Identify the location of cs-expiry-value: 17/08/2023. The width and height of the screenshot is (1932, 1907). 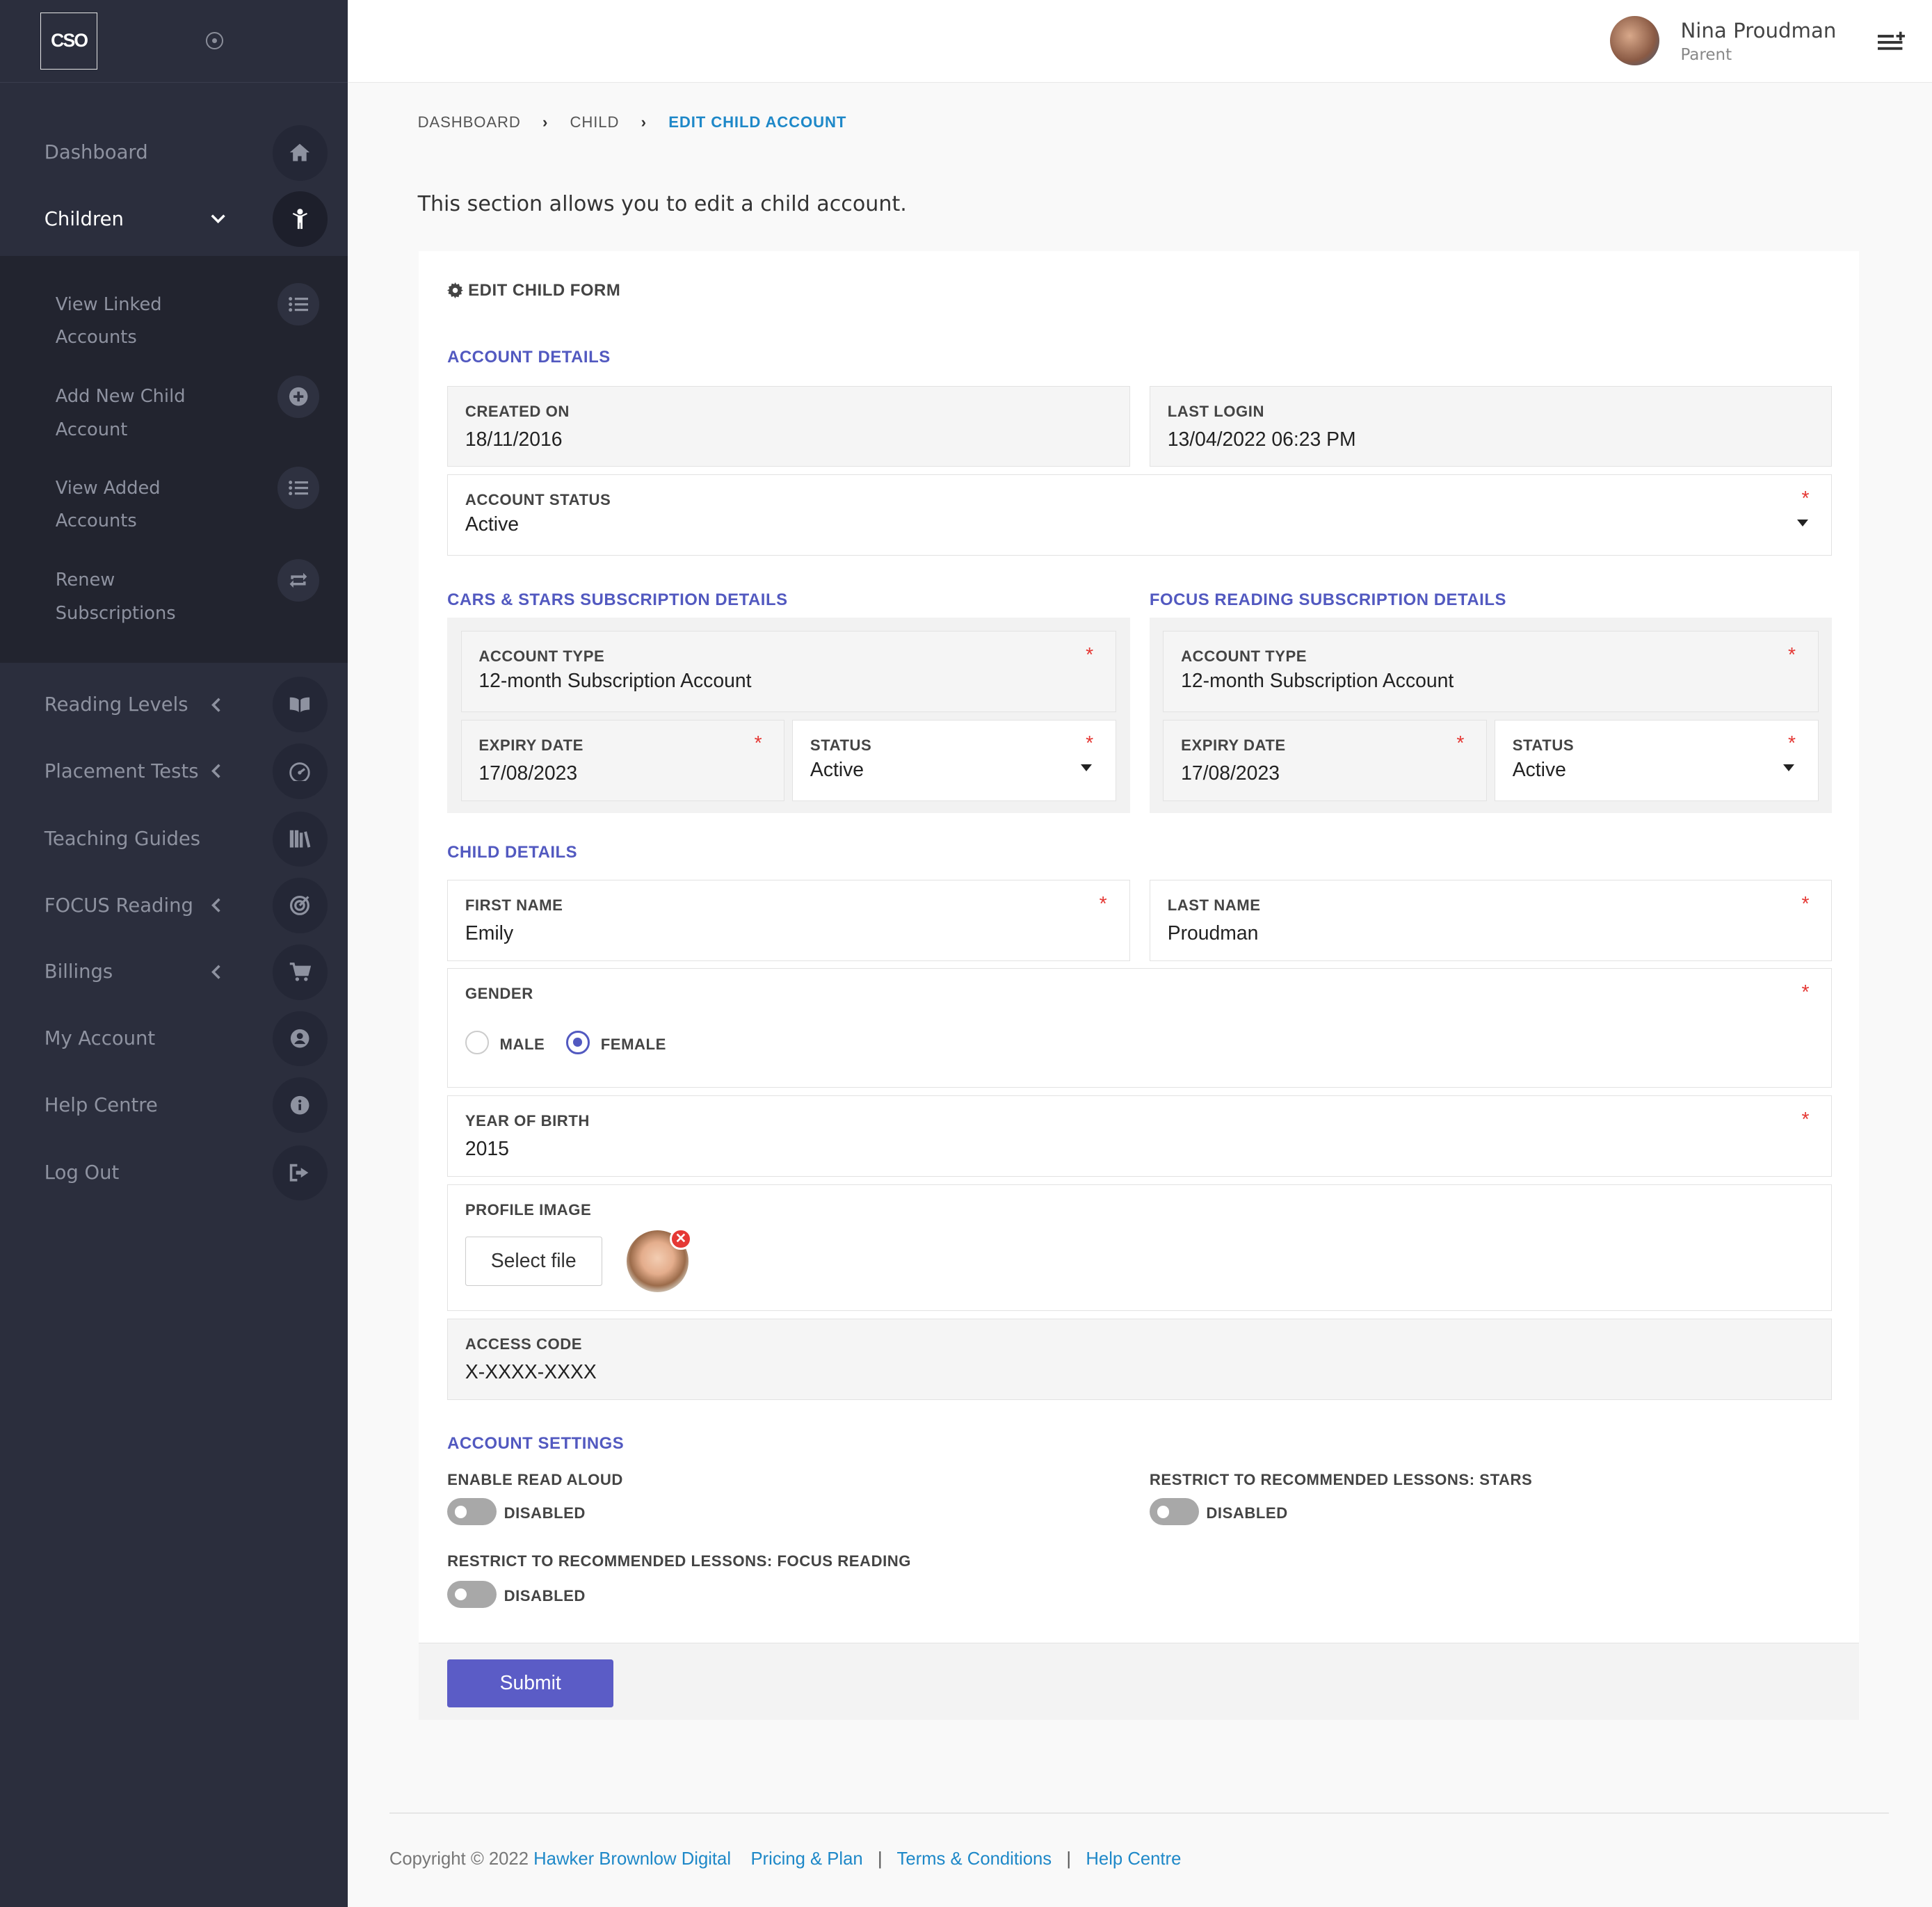
(528, 773).